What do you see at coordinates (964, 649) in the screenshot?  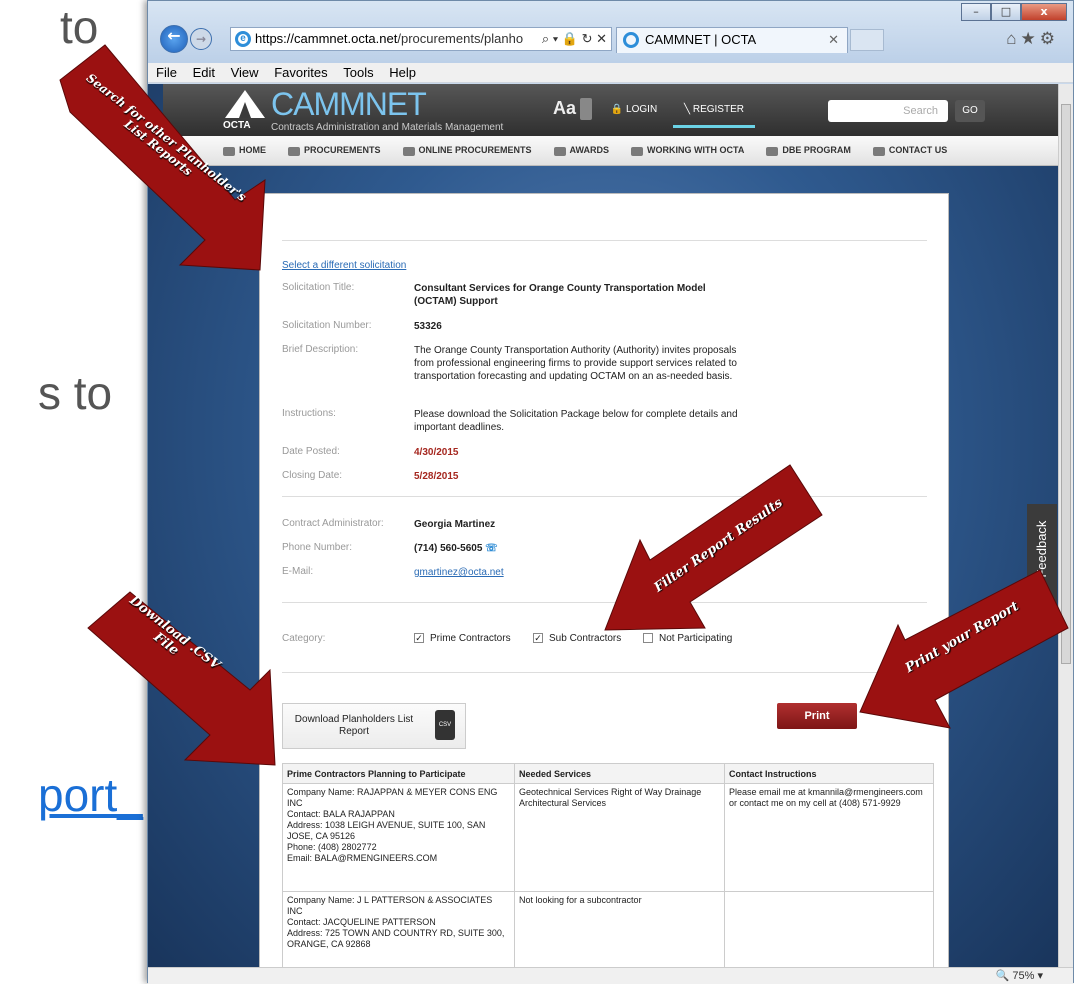 I see `print-arrow-shape` at bounding box center [964, 649].